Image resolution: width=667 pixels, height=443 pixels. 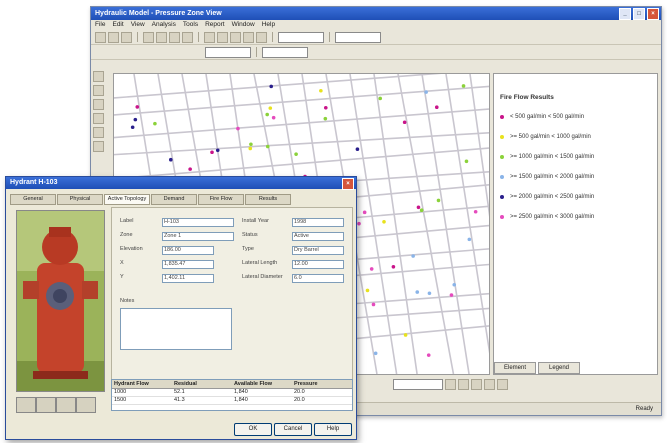 What do you see at coordinates (174, 199) in the screenshot?
I see `tab-demand: Demand` at bounding box center [174, 199].